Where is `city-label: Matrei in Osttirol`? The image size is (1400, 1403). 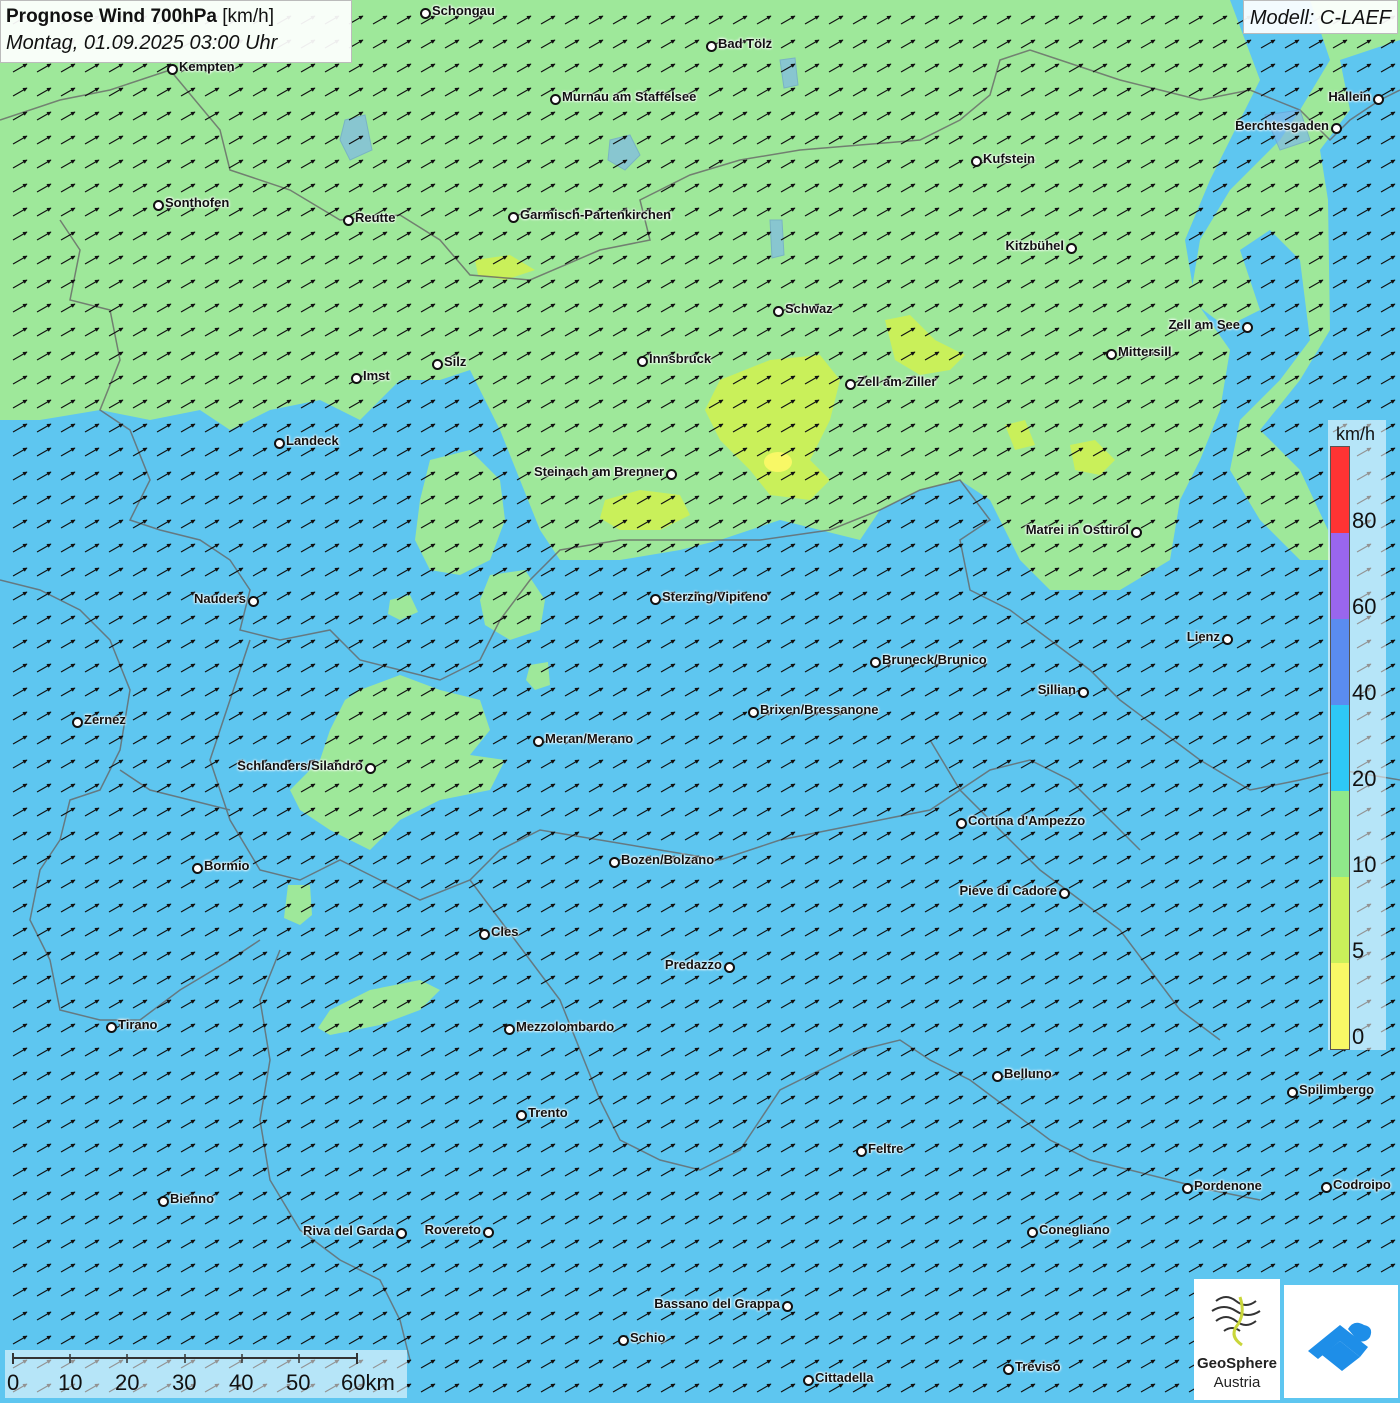
city-label: Matrei in Osttirol is located at coordinates (1077, 529).